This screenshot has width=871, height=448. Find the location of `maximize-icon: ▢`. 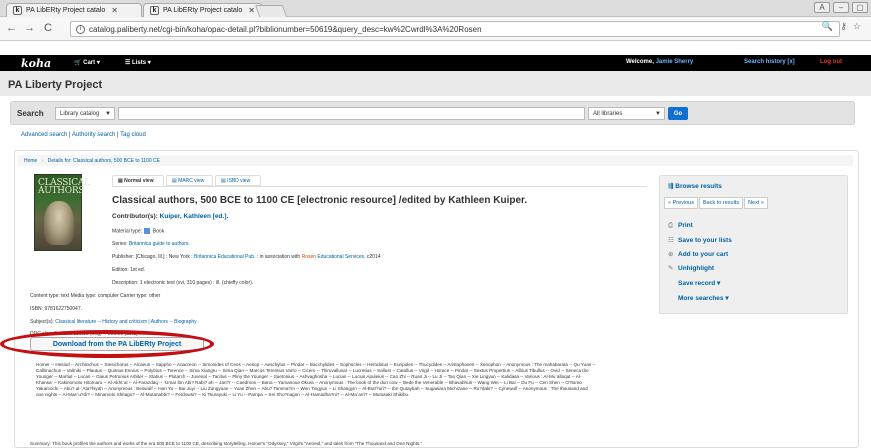

maximize-icon: ▢ is located at coordinates (860, 7).